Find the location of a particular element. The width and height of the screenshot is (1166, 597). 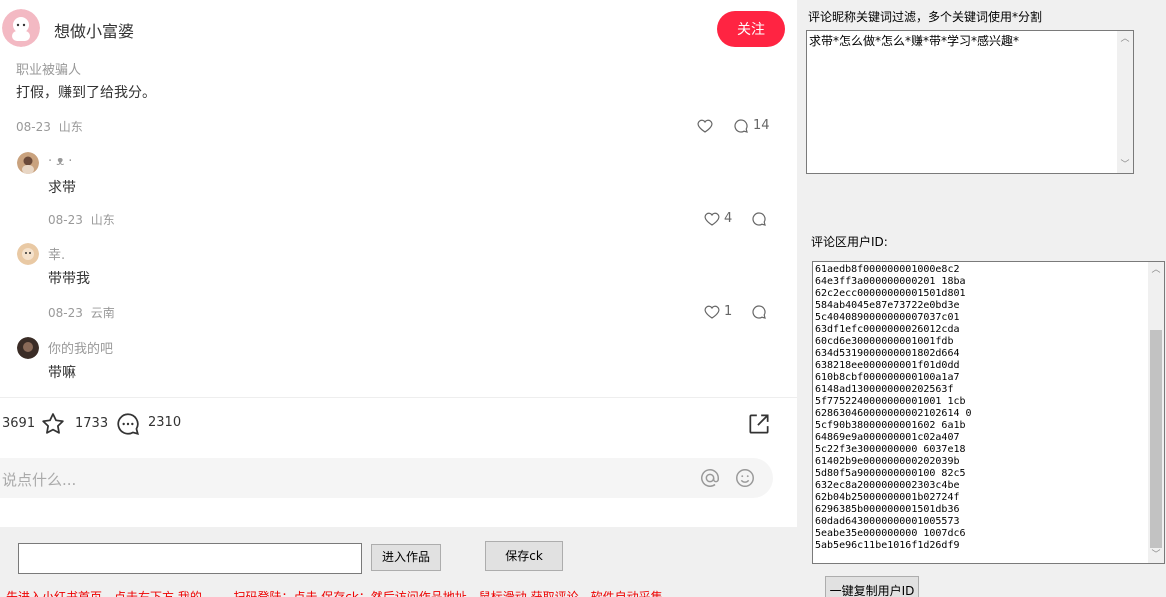

emoji-icon is located at coordinates (745, 480).